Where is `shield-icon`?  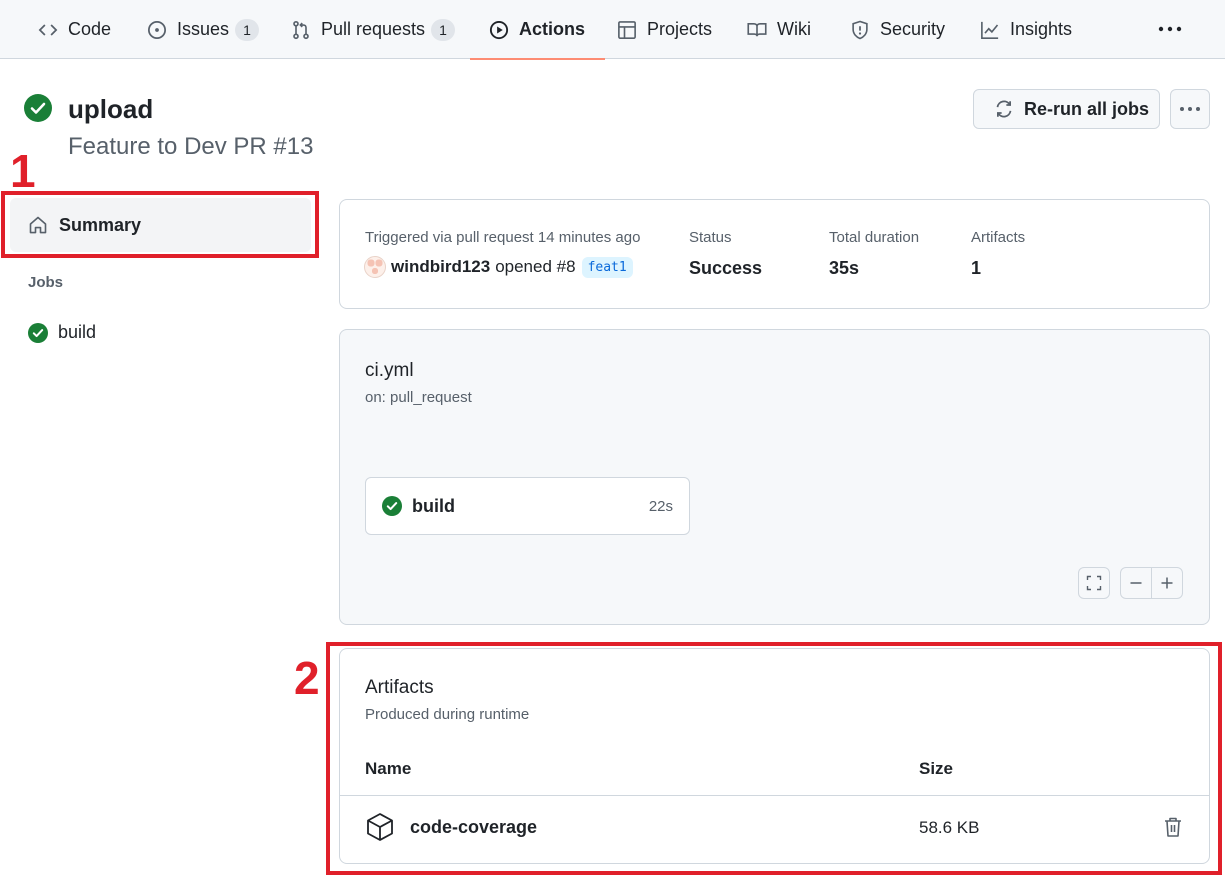
shield-icon is located at coordinates (860, 30).